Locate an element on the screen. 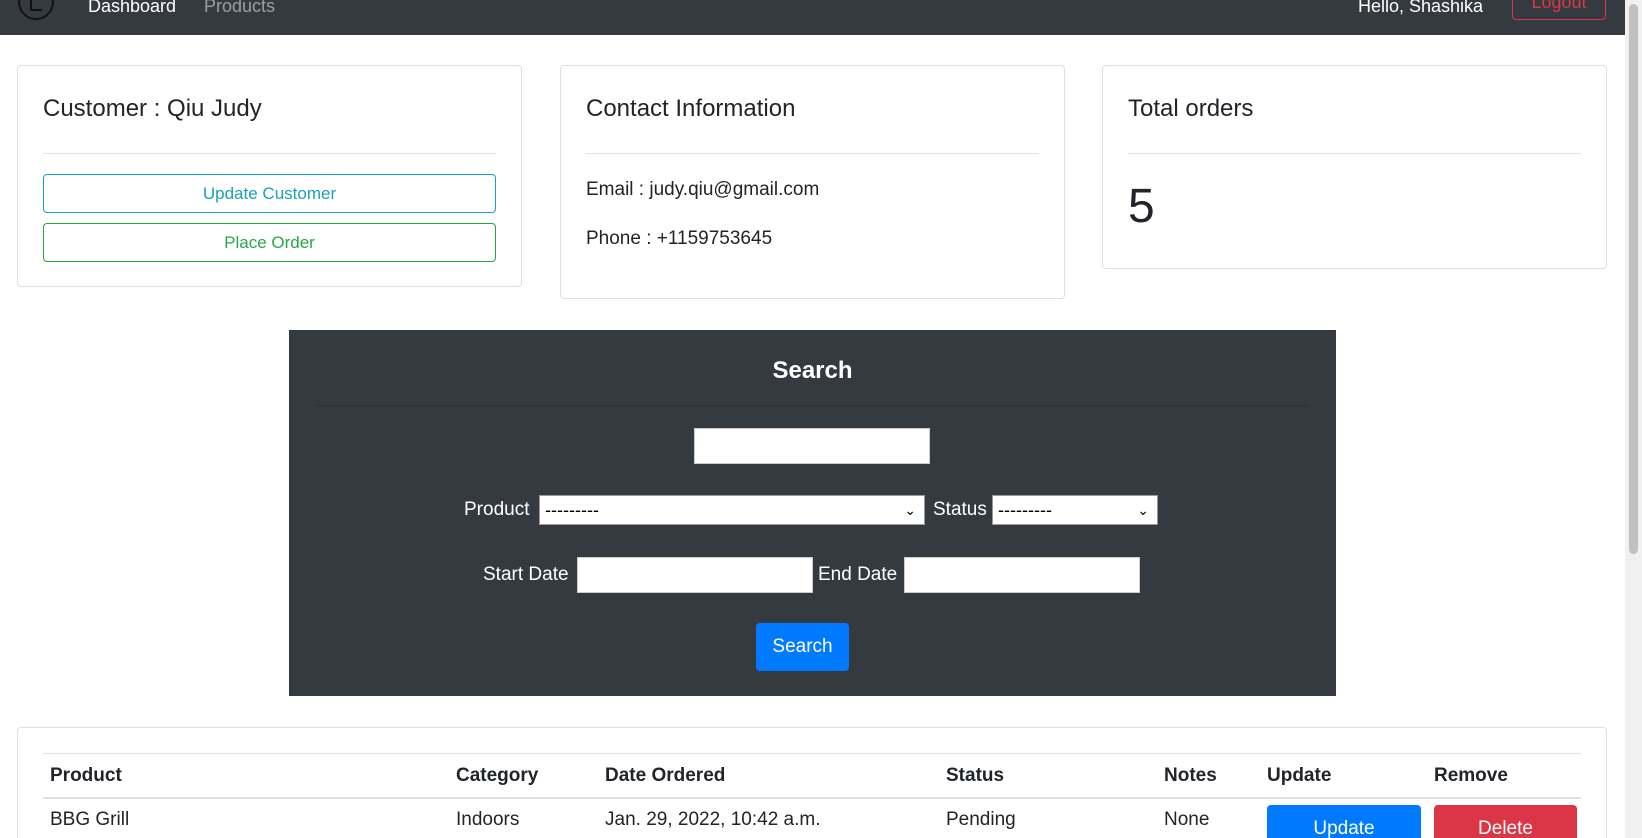 This screenshot has width=1642, height=838. status-select: --------- ⌄ is located at coordinates (1075, 510).